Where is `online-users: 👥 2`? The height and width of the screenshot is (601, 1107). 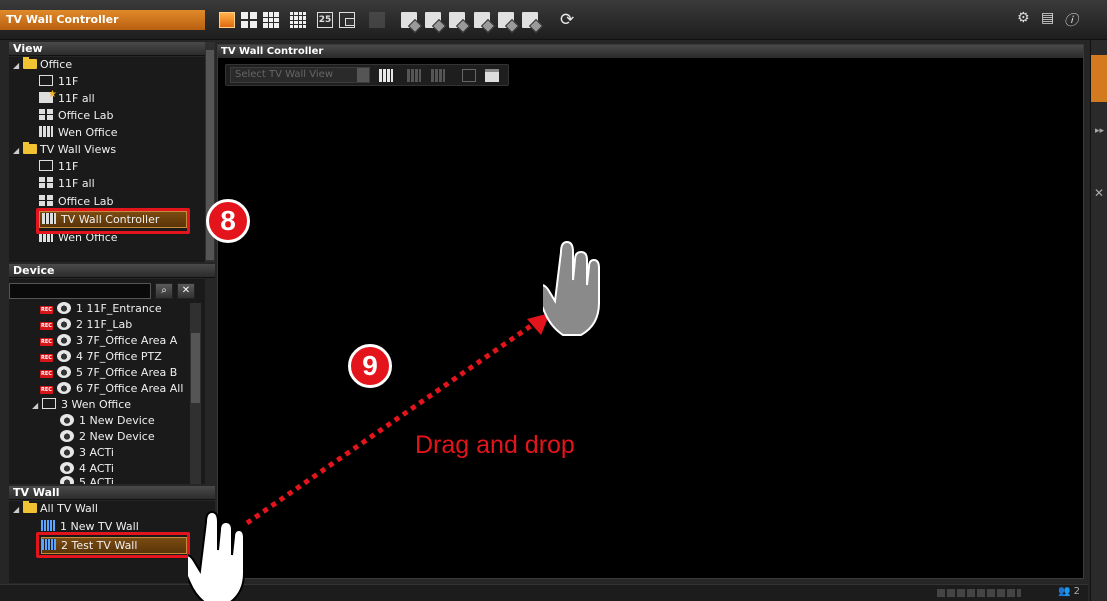
online-users: 👥 2 is located at coordinates (1069, 591).